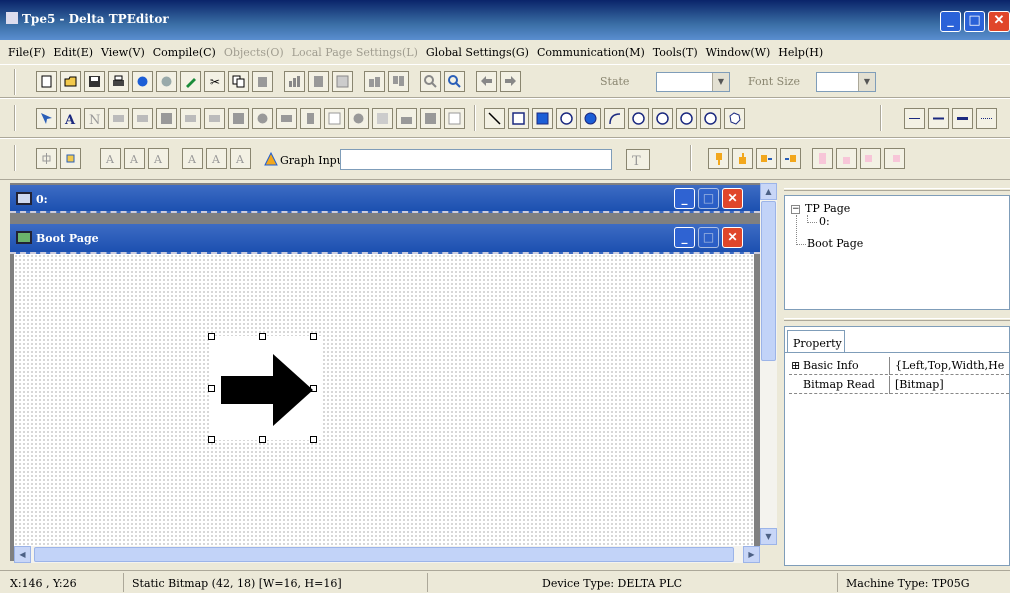 The image size is (1010, 593). I want to click on text-input-button: T, so click(638, 159).